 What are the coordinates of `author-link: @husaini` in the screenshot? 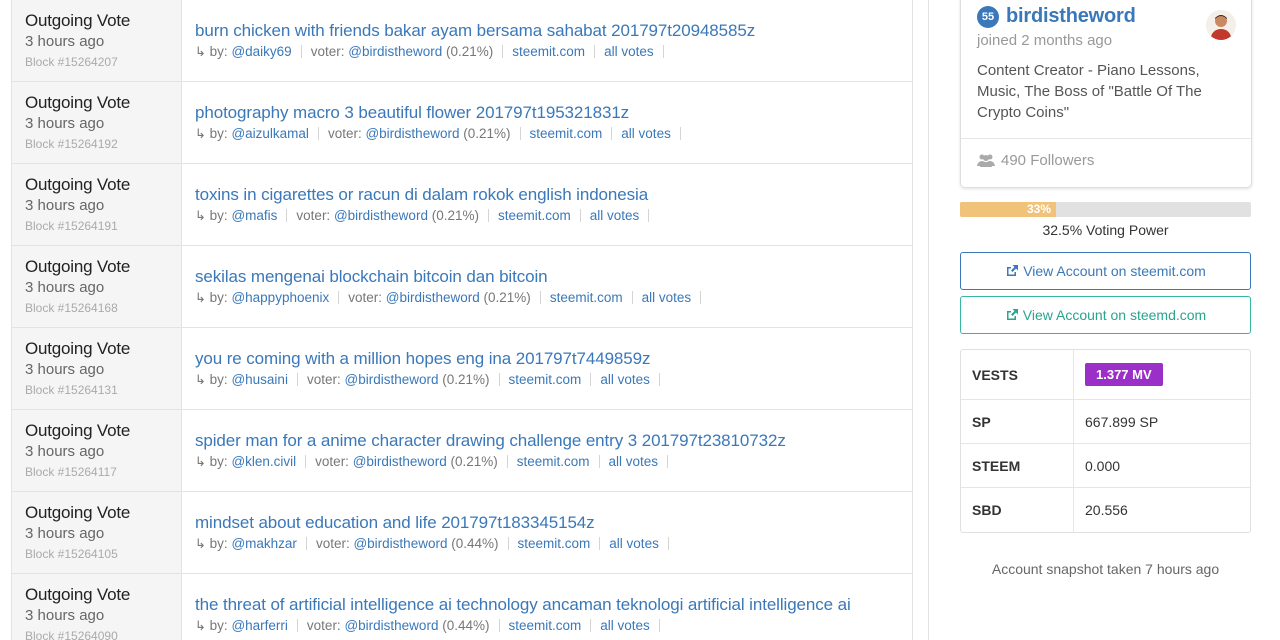 It's located at (259, 379).